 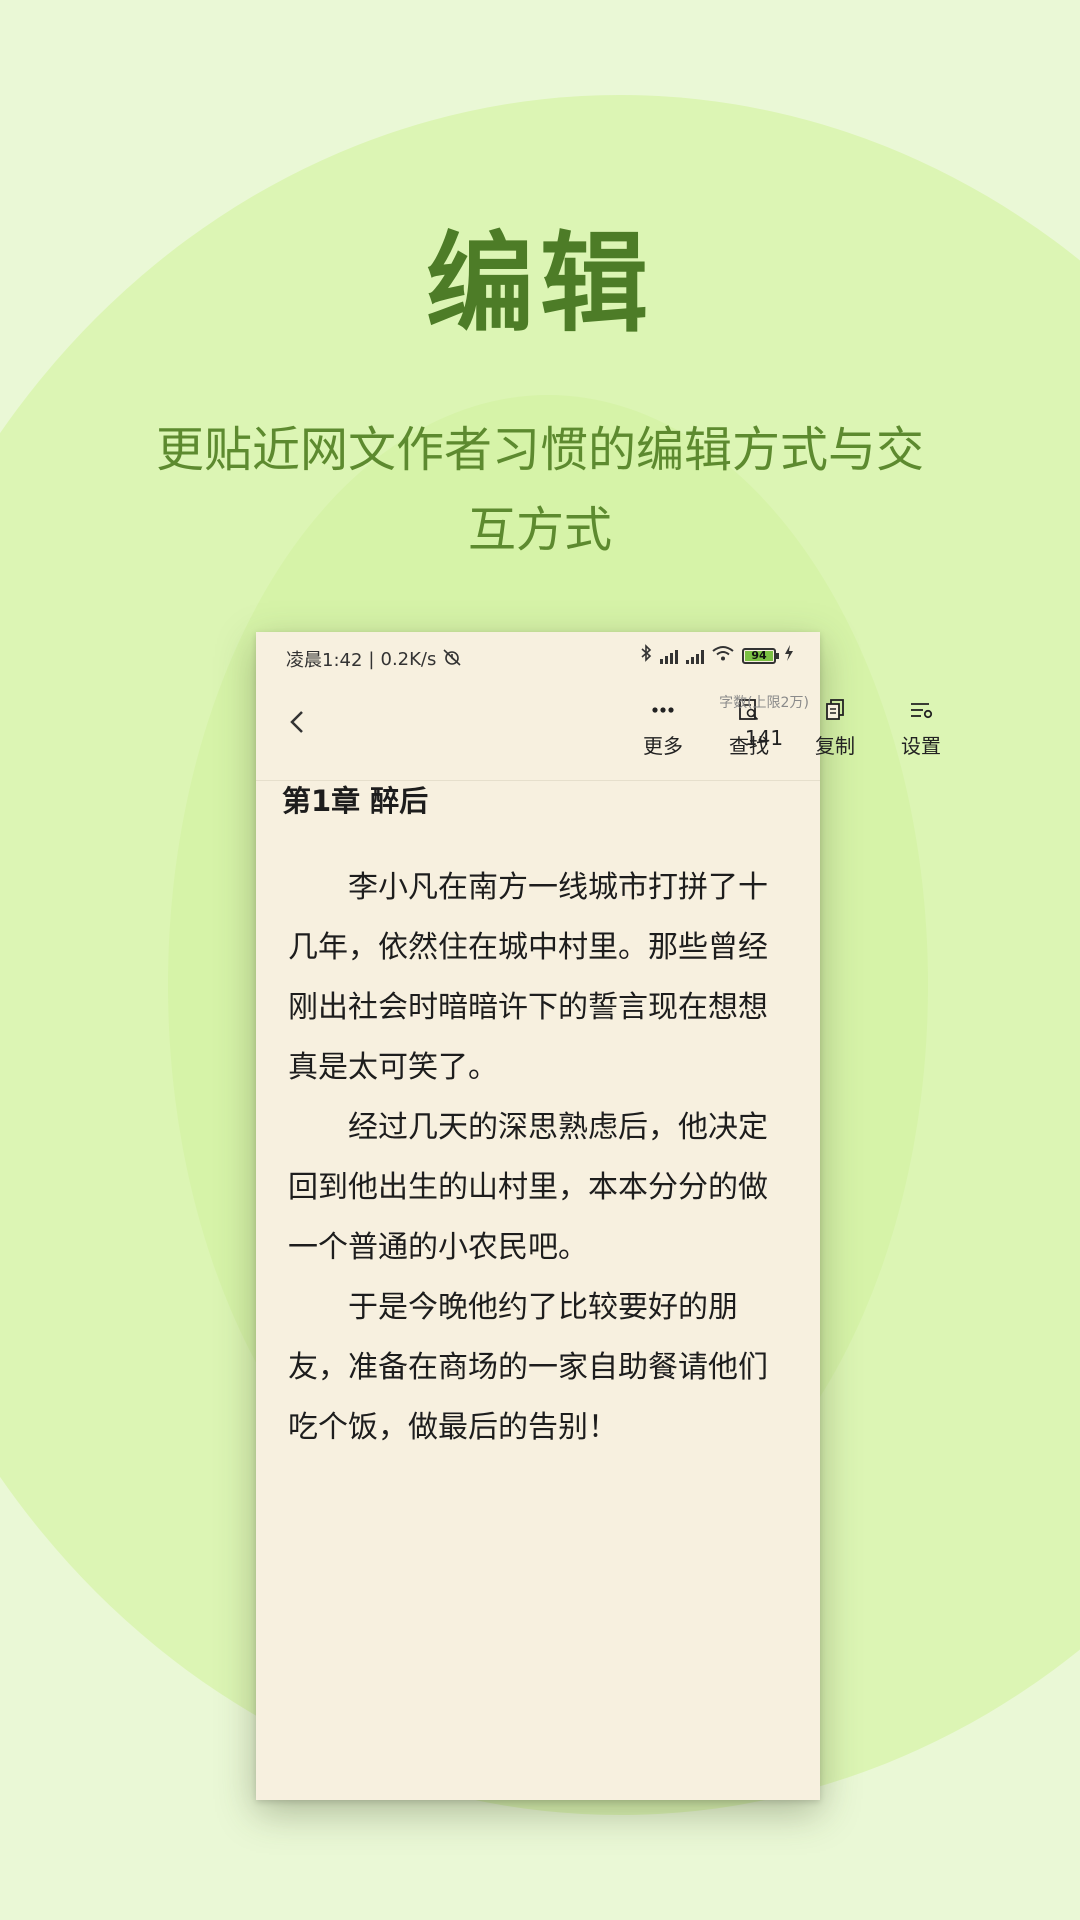 I want to click on word-count-label: 字数(上限2万), so click(x=764, y=703).